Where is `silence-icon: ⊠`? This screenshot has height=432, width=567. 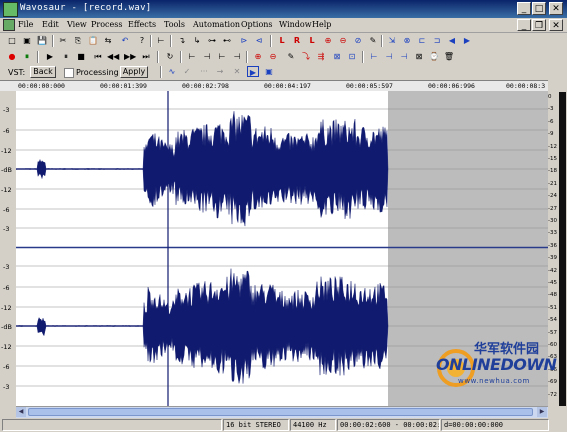 silence-icon: ⊠ is located at coordinates (337, 56).